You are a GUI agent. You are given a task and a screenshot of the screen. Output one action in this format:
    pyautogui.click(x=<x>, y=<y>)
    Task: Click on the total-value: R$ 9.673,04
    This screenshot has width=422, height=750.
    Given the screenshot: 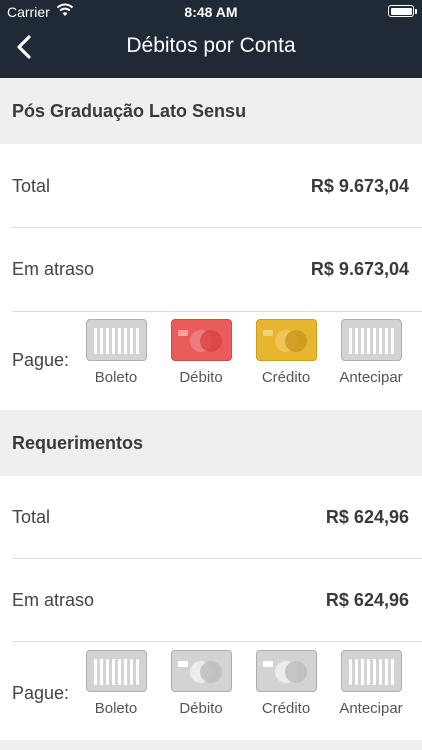 What is the action you would take?
    pyautogui.click(x=359, y=186)
    